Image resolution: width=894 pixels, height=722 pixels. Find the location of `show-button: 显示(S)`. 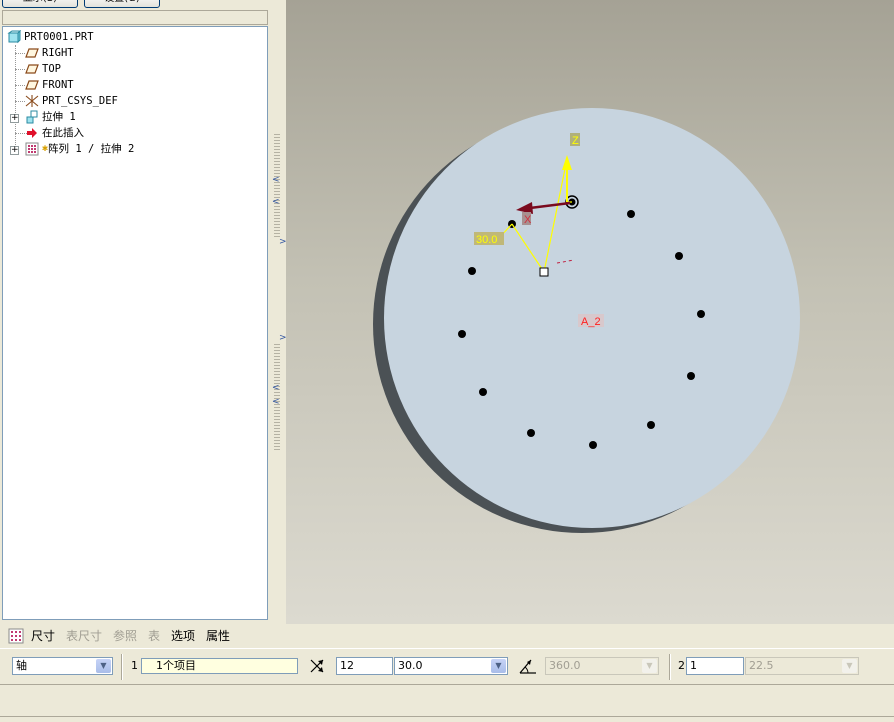

show-button: 显示(S) is located at coordinates (40, 4).